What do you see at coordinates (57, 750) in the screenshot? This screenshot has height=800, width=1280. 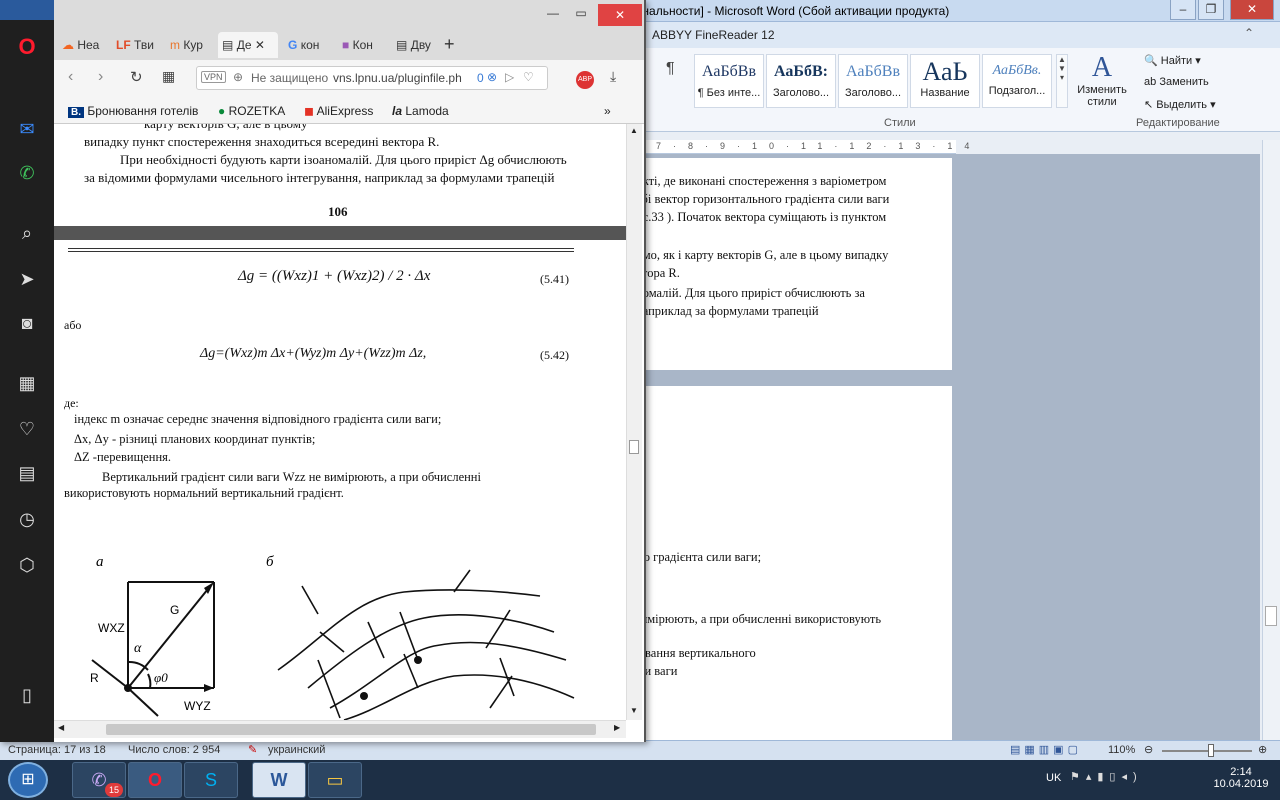 I see `page-count: Страница: 17 из 18` at bounding box center [57, 750].